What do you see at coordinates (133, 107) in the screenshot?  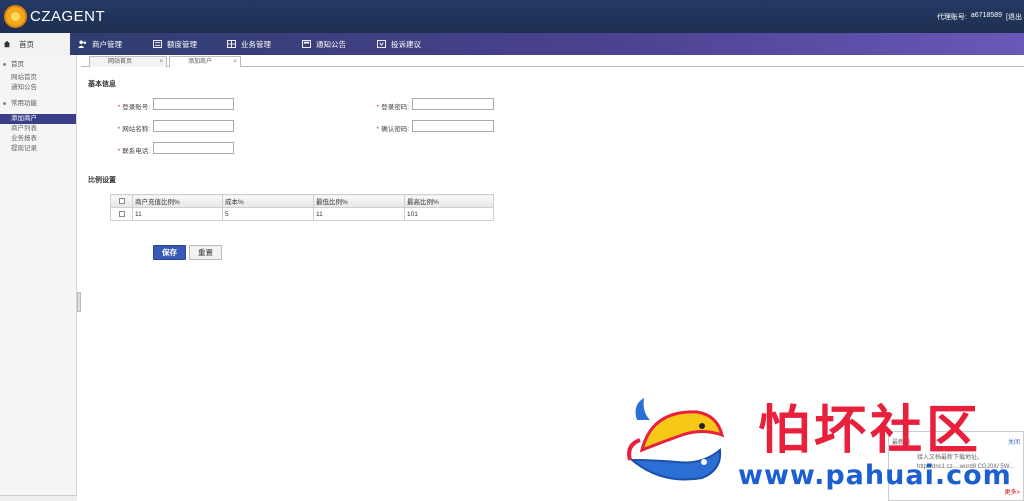 I see `login-account-label: * 登录账号:` at bounding box center [133, 107].